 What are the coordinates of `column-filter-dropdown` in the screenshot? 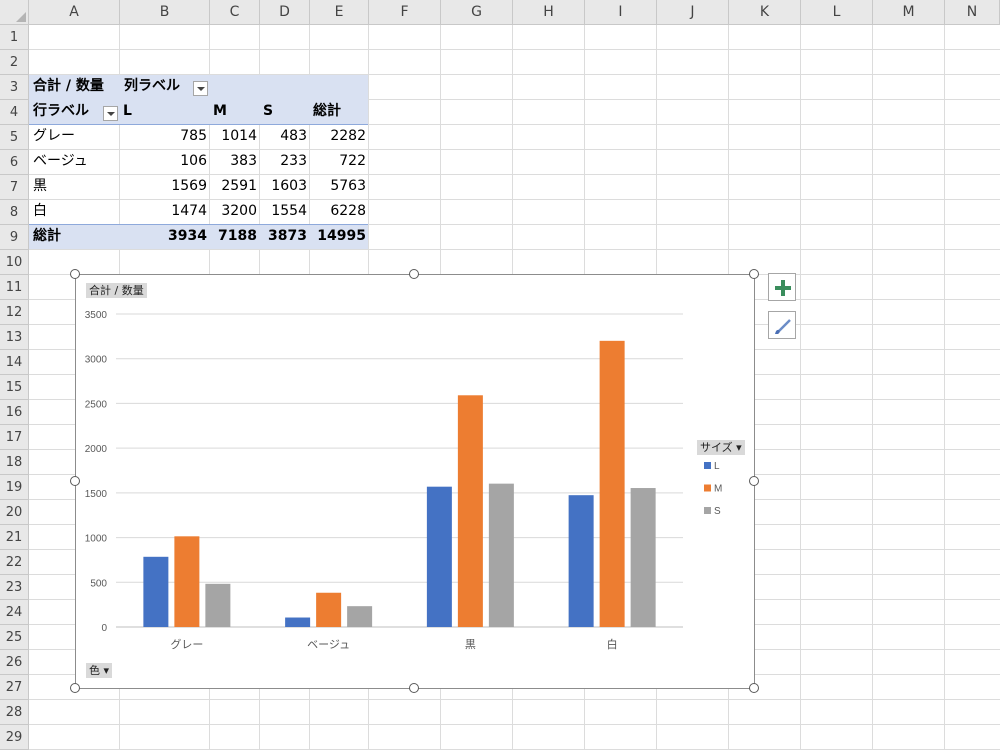 It's located at (200, 88).